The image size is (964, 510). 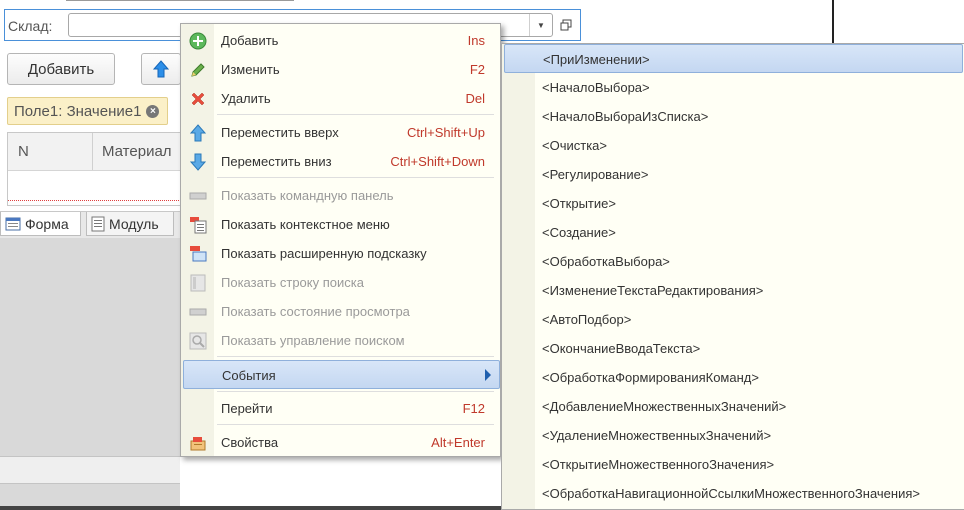 I want to click on tab-form: Форма, so click(x=40, y=224).